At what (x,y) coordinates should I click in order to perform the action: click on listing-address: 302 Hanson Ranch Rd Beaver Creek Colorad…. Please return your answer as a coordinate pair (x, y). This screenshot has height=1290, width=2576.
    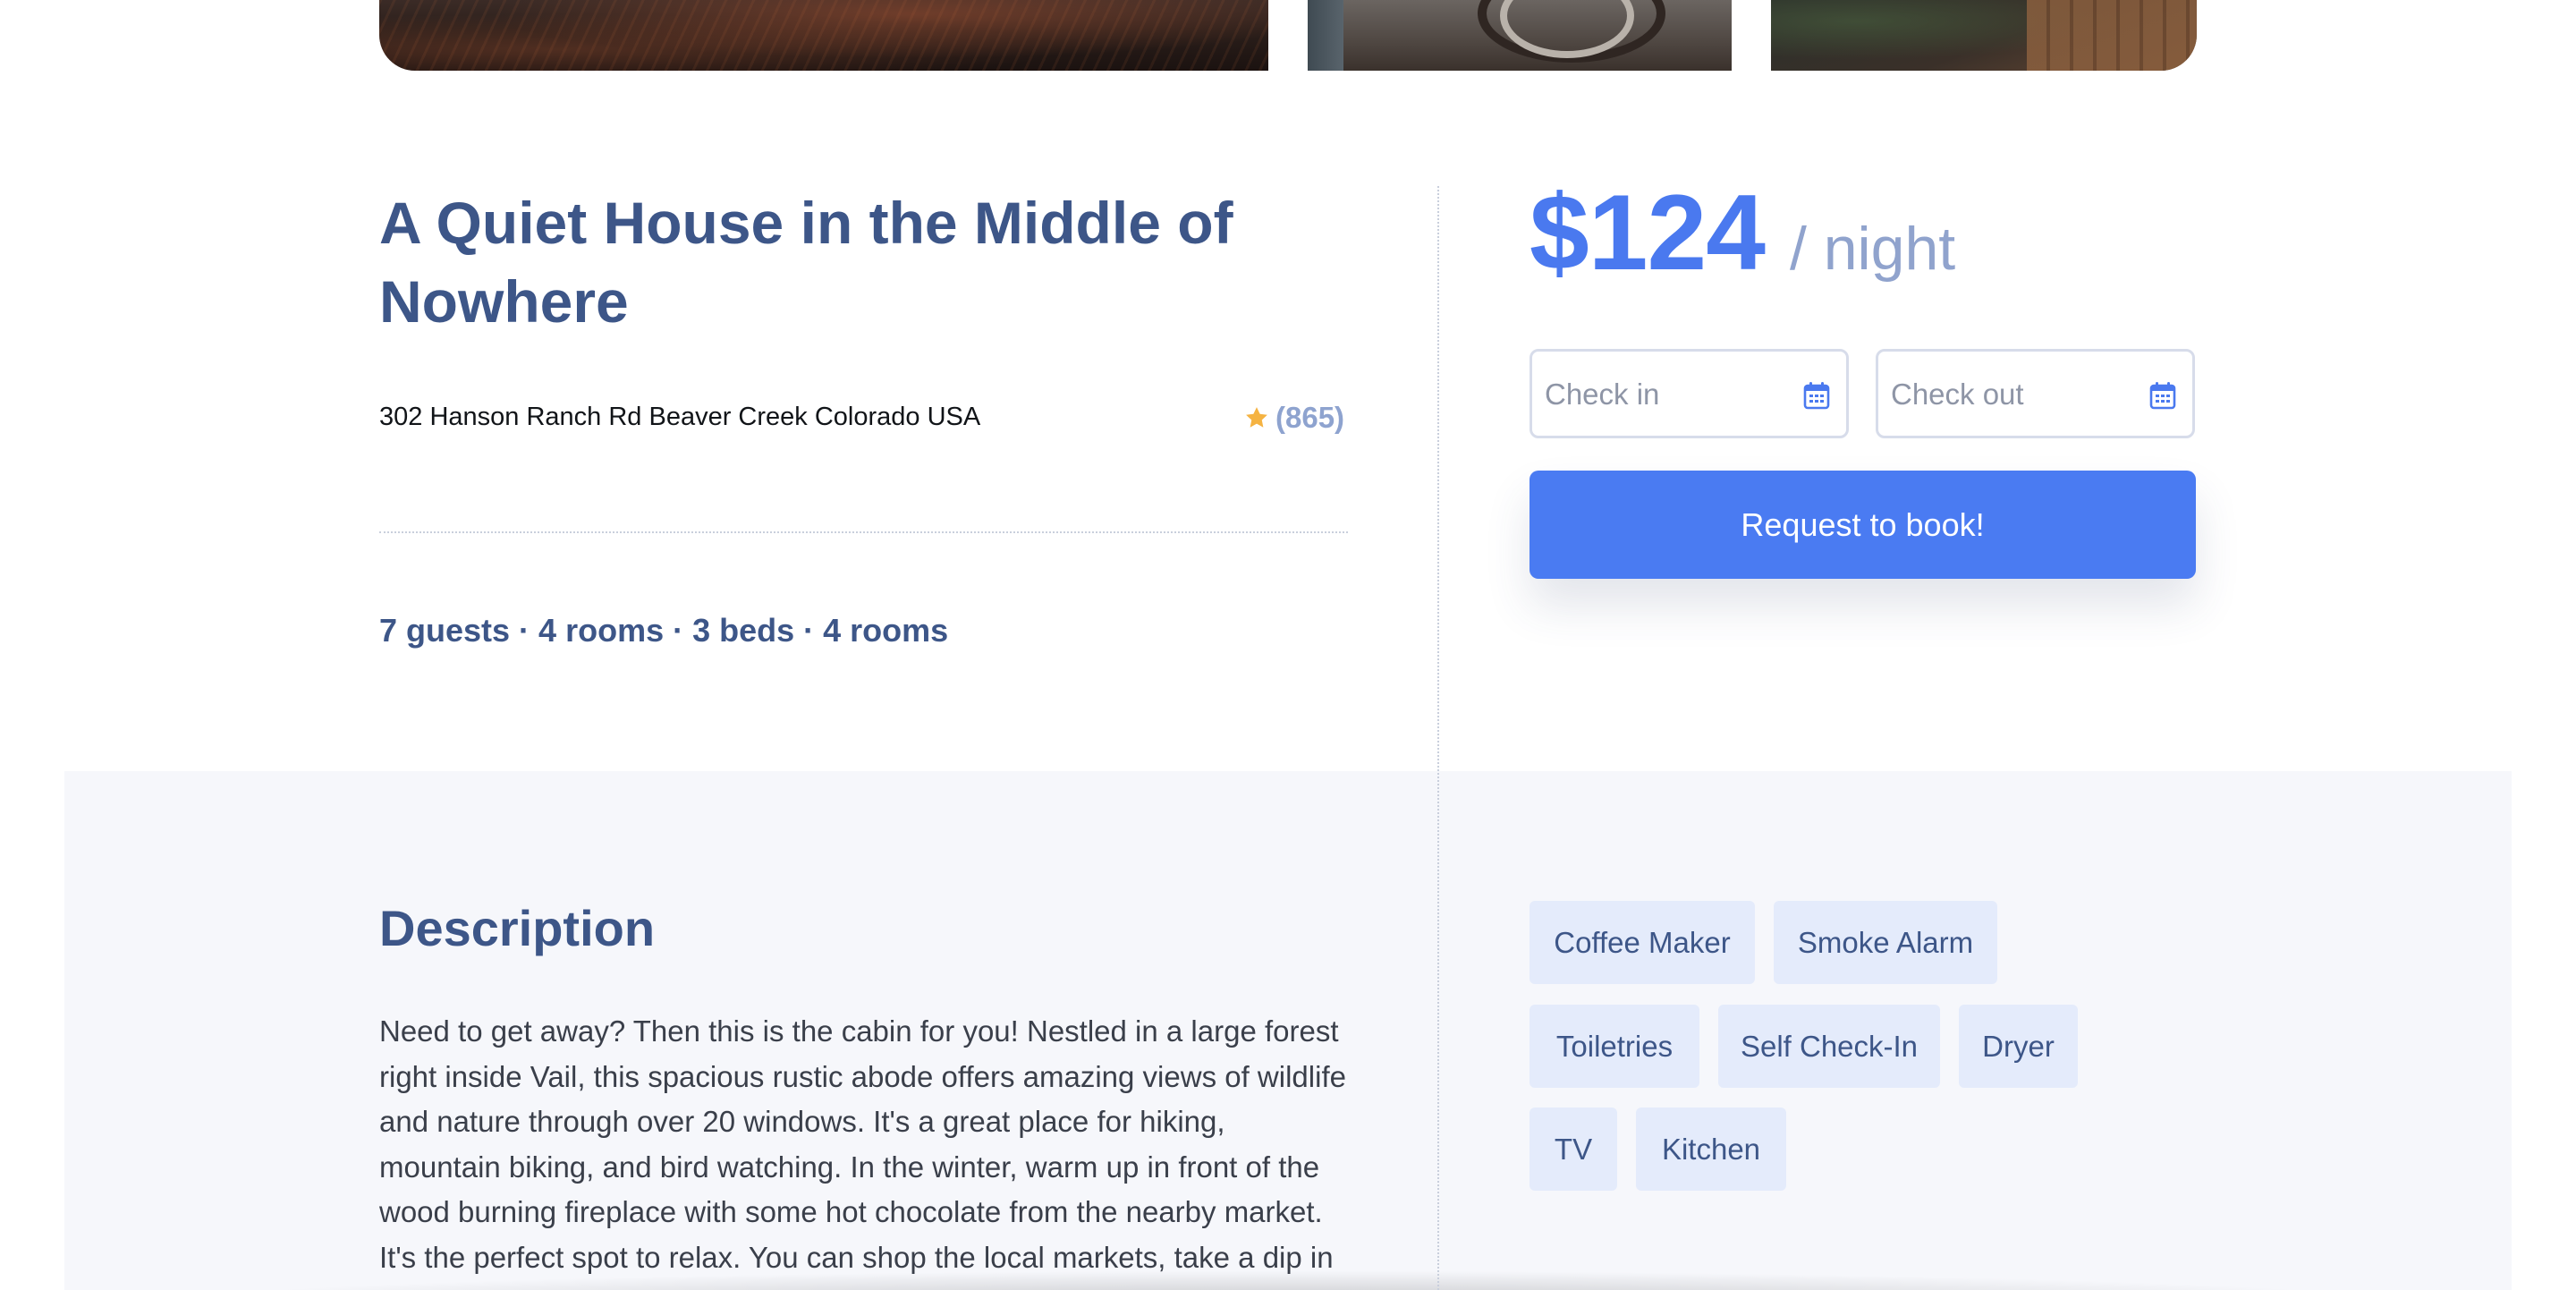
    Looking at the image, I should click on (680, 417).